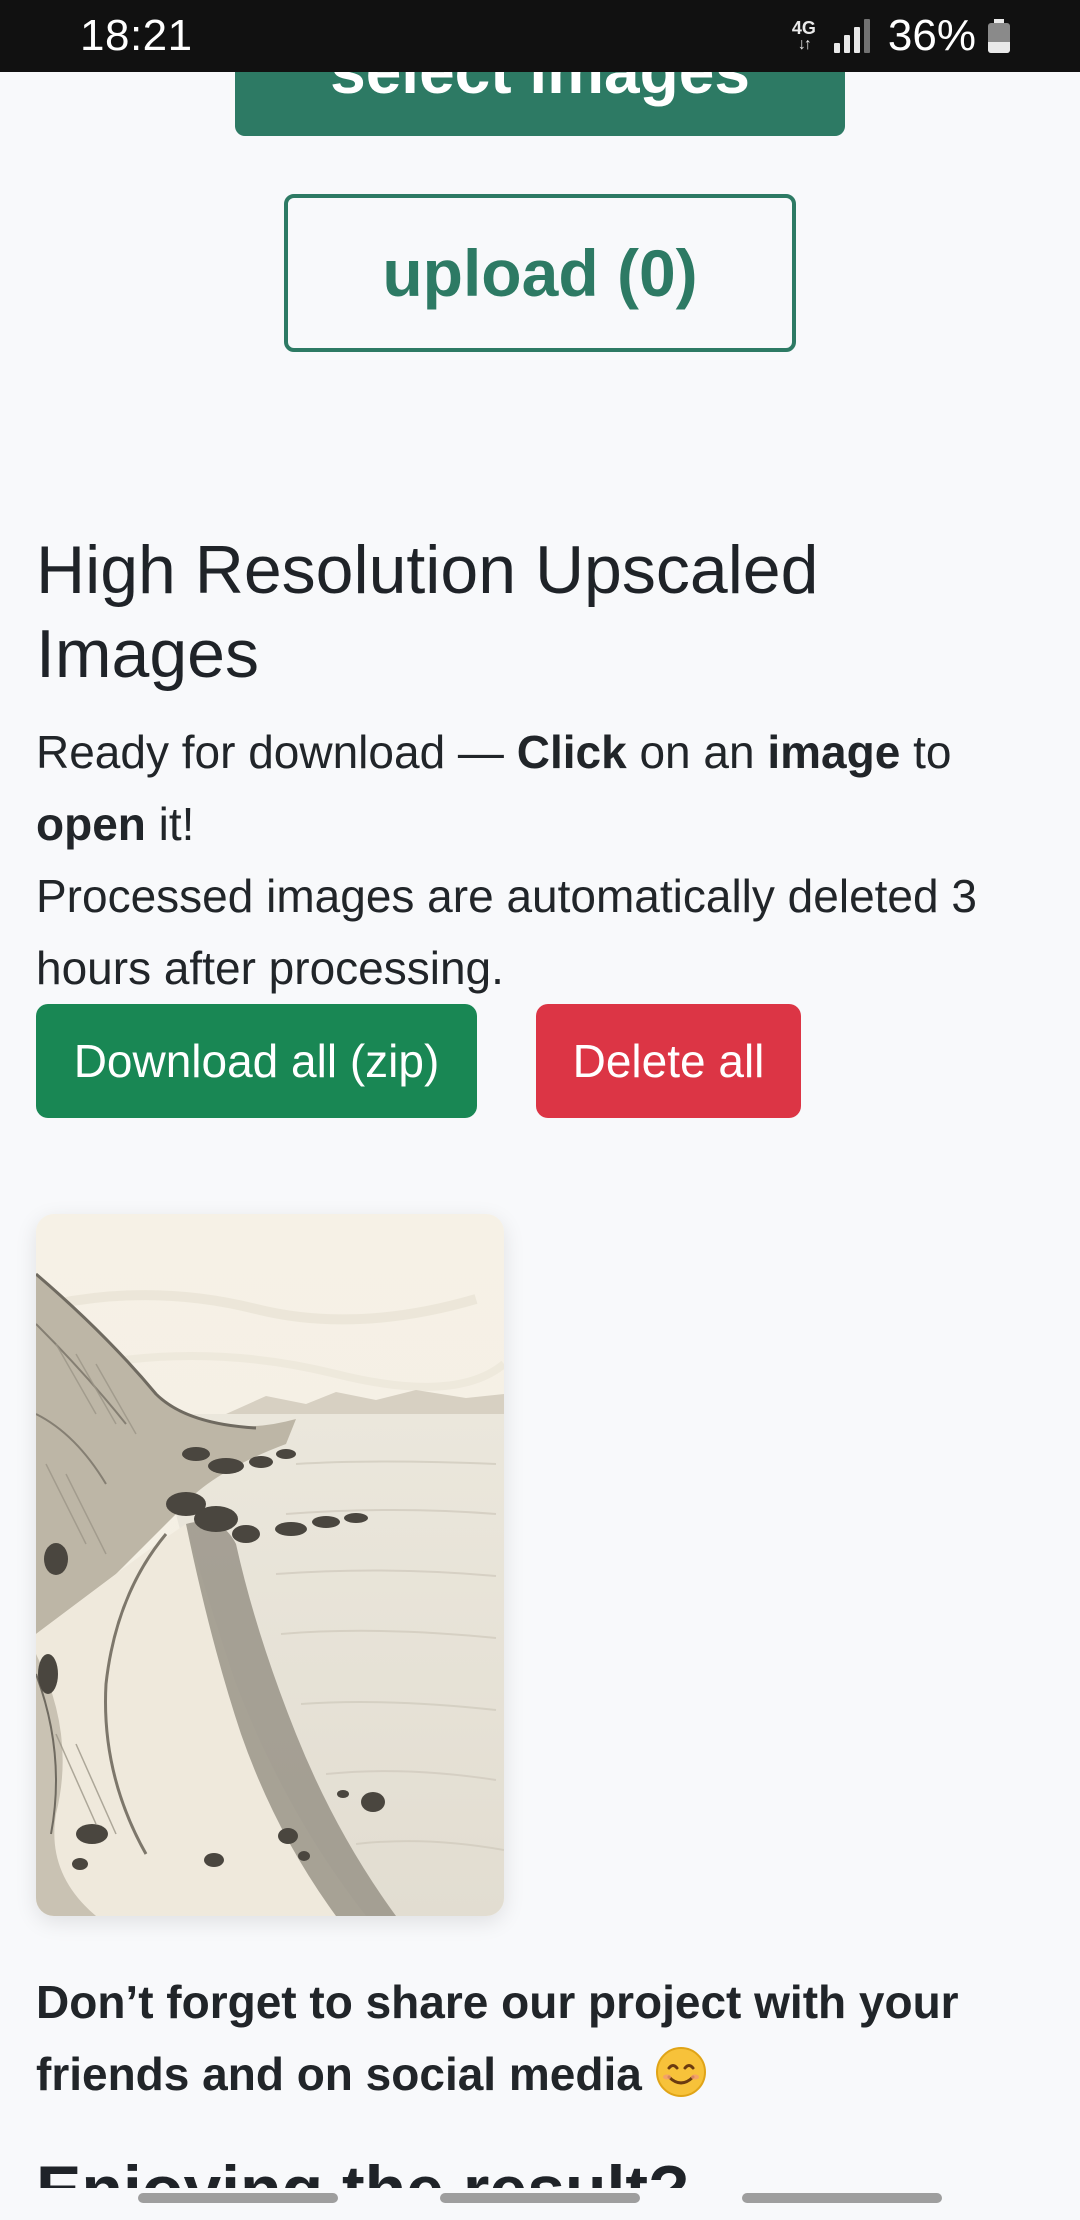 This screenshot has height=2220, width=1080. I want to click on signal-icon, so click(851, 36).